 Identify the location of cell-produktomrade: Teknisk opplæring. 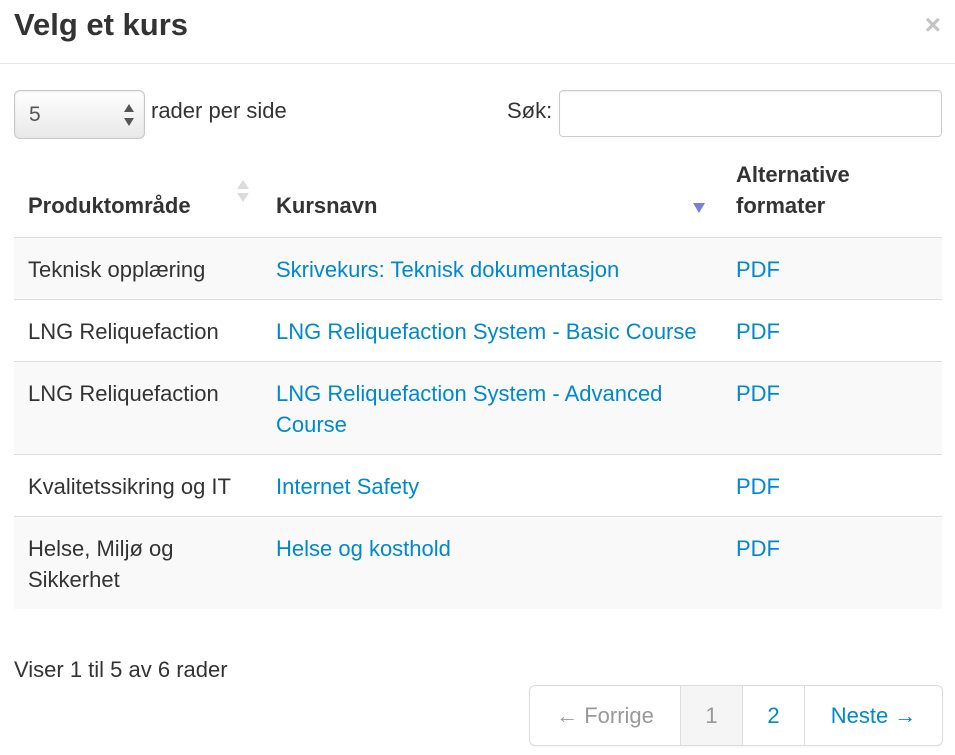
(138, 267).